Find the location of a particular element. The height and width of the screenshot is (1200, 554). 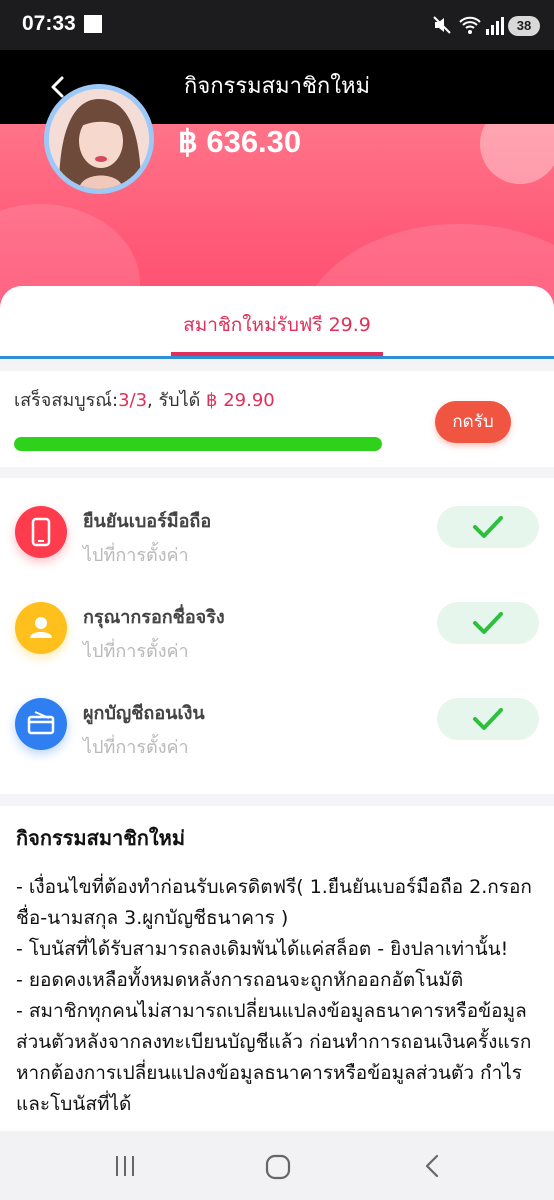

tab-divider is located at coordinates (277, 357).